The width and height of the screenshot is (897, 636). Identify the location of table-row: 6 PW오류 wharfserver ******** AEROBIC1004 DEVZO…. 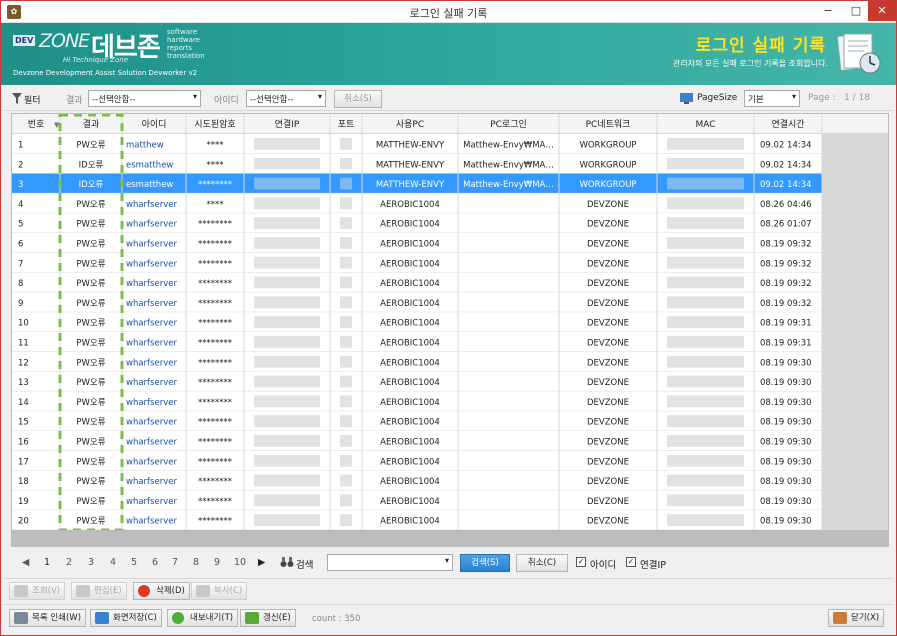
(450, 243).